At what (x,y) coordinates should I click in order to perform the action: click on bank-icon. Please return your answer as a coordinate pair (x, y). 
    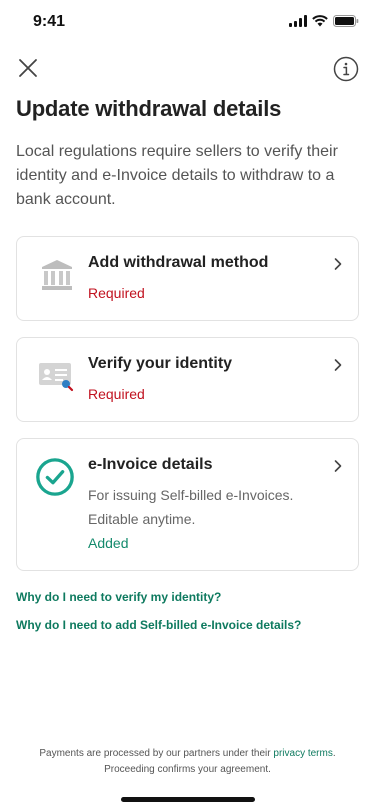
    Looking at the image, I should click on (57, 275).